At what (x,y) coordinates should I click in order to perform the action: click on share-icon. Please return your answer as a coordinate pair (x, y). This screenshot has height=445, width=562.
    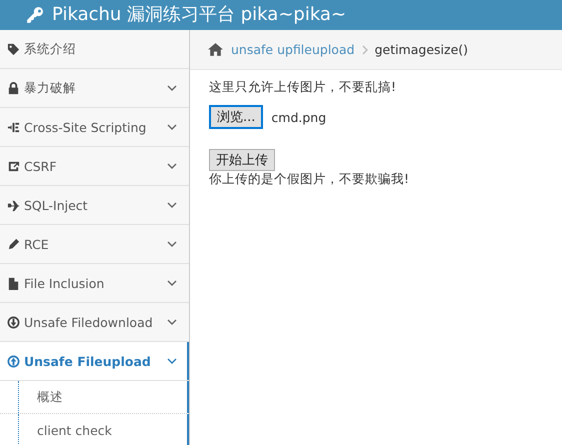
    Looking at the image, I should click on (13, 166).